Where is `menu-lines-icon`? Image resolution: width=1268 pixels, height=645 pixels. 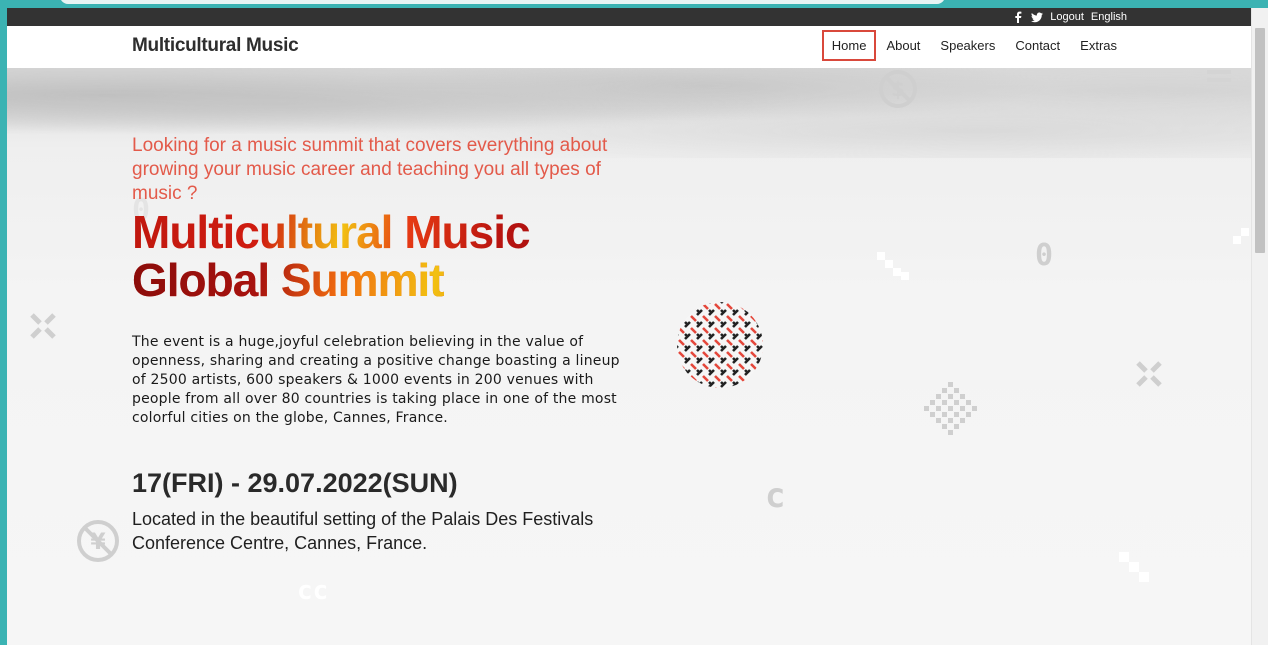 menu-lines-icon is located at coordinates (1219, 80).